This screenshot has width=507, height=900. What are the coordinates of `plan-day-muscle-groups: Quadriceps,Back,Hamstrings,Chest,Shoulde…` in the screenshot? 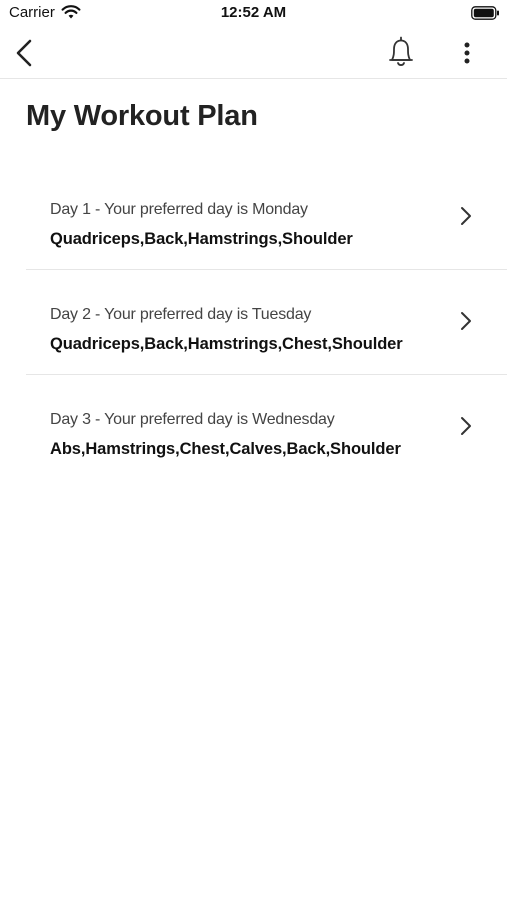 It's located at (226, 344).